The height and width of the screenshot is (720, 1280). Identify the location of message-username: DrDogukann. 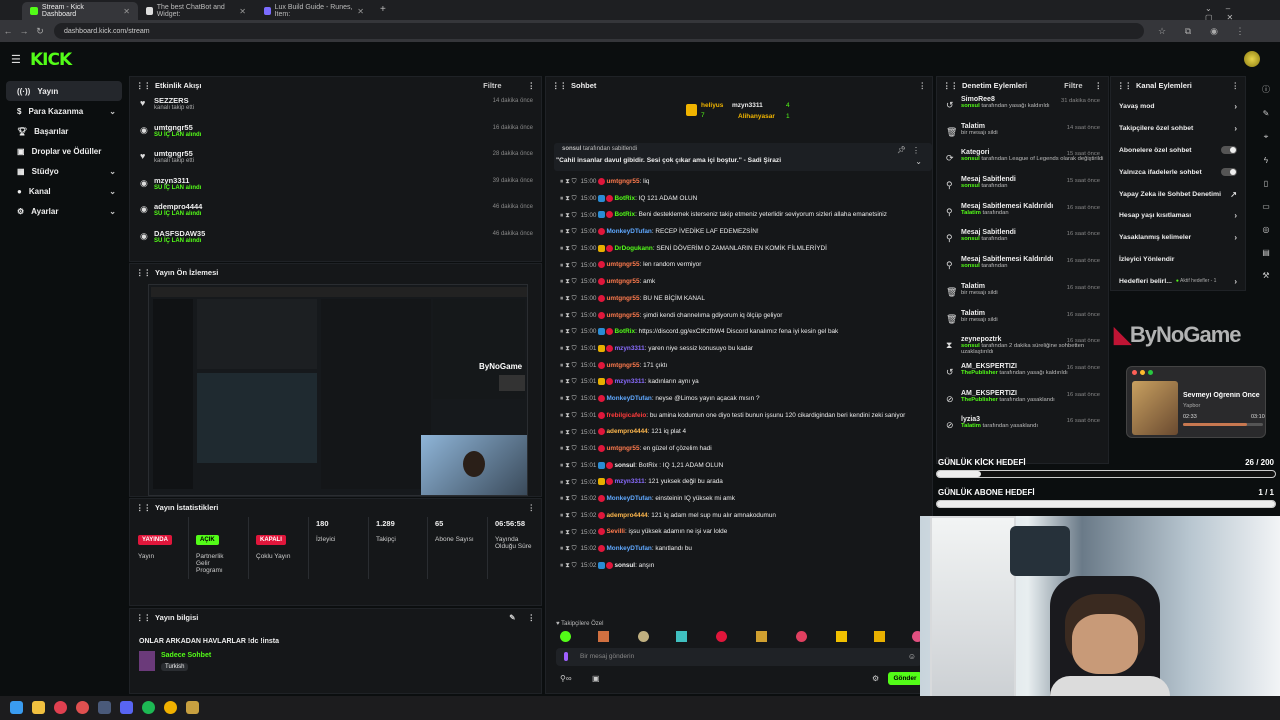
(633, 248).